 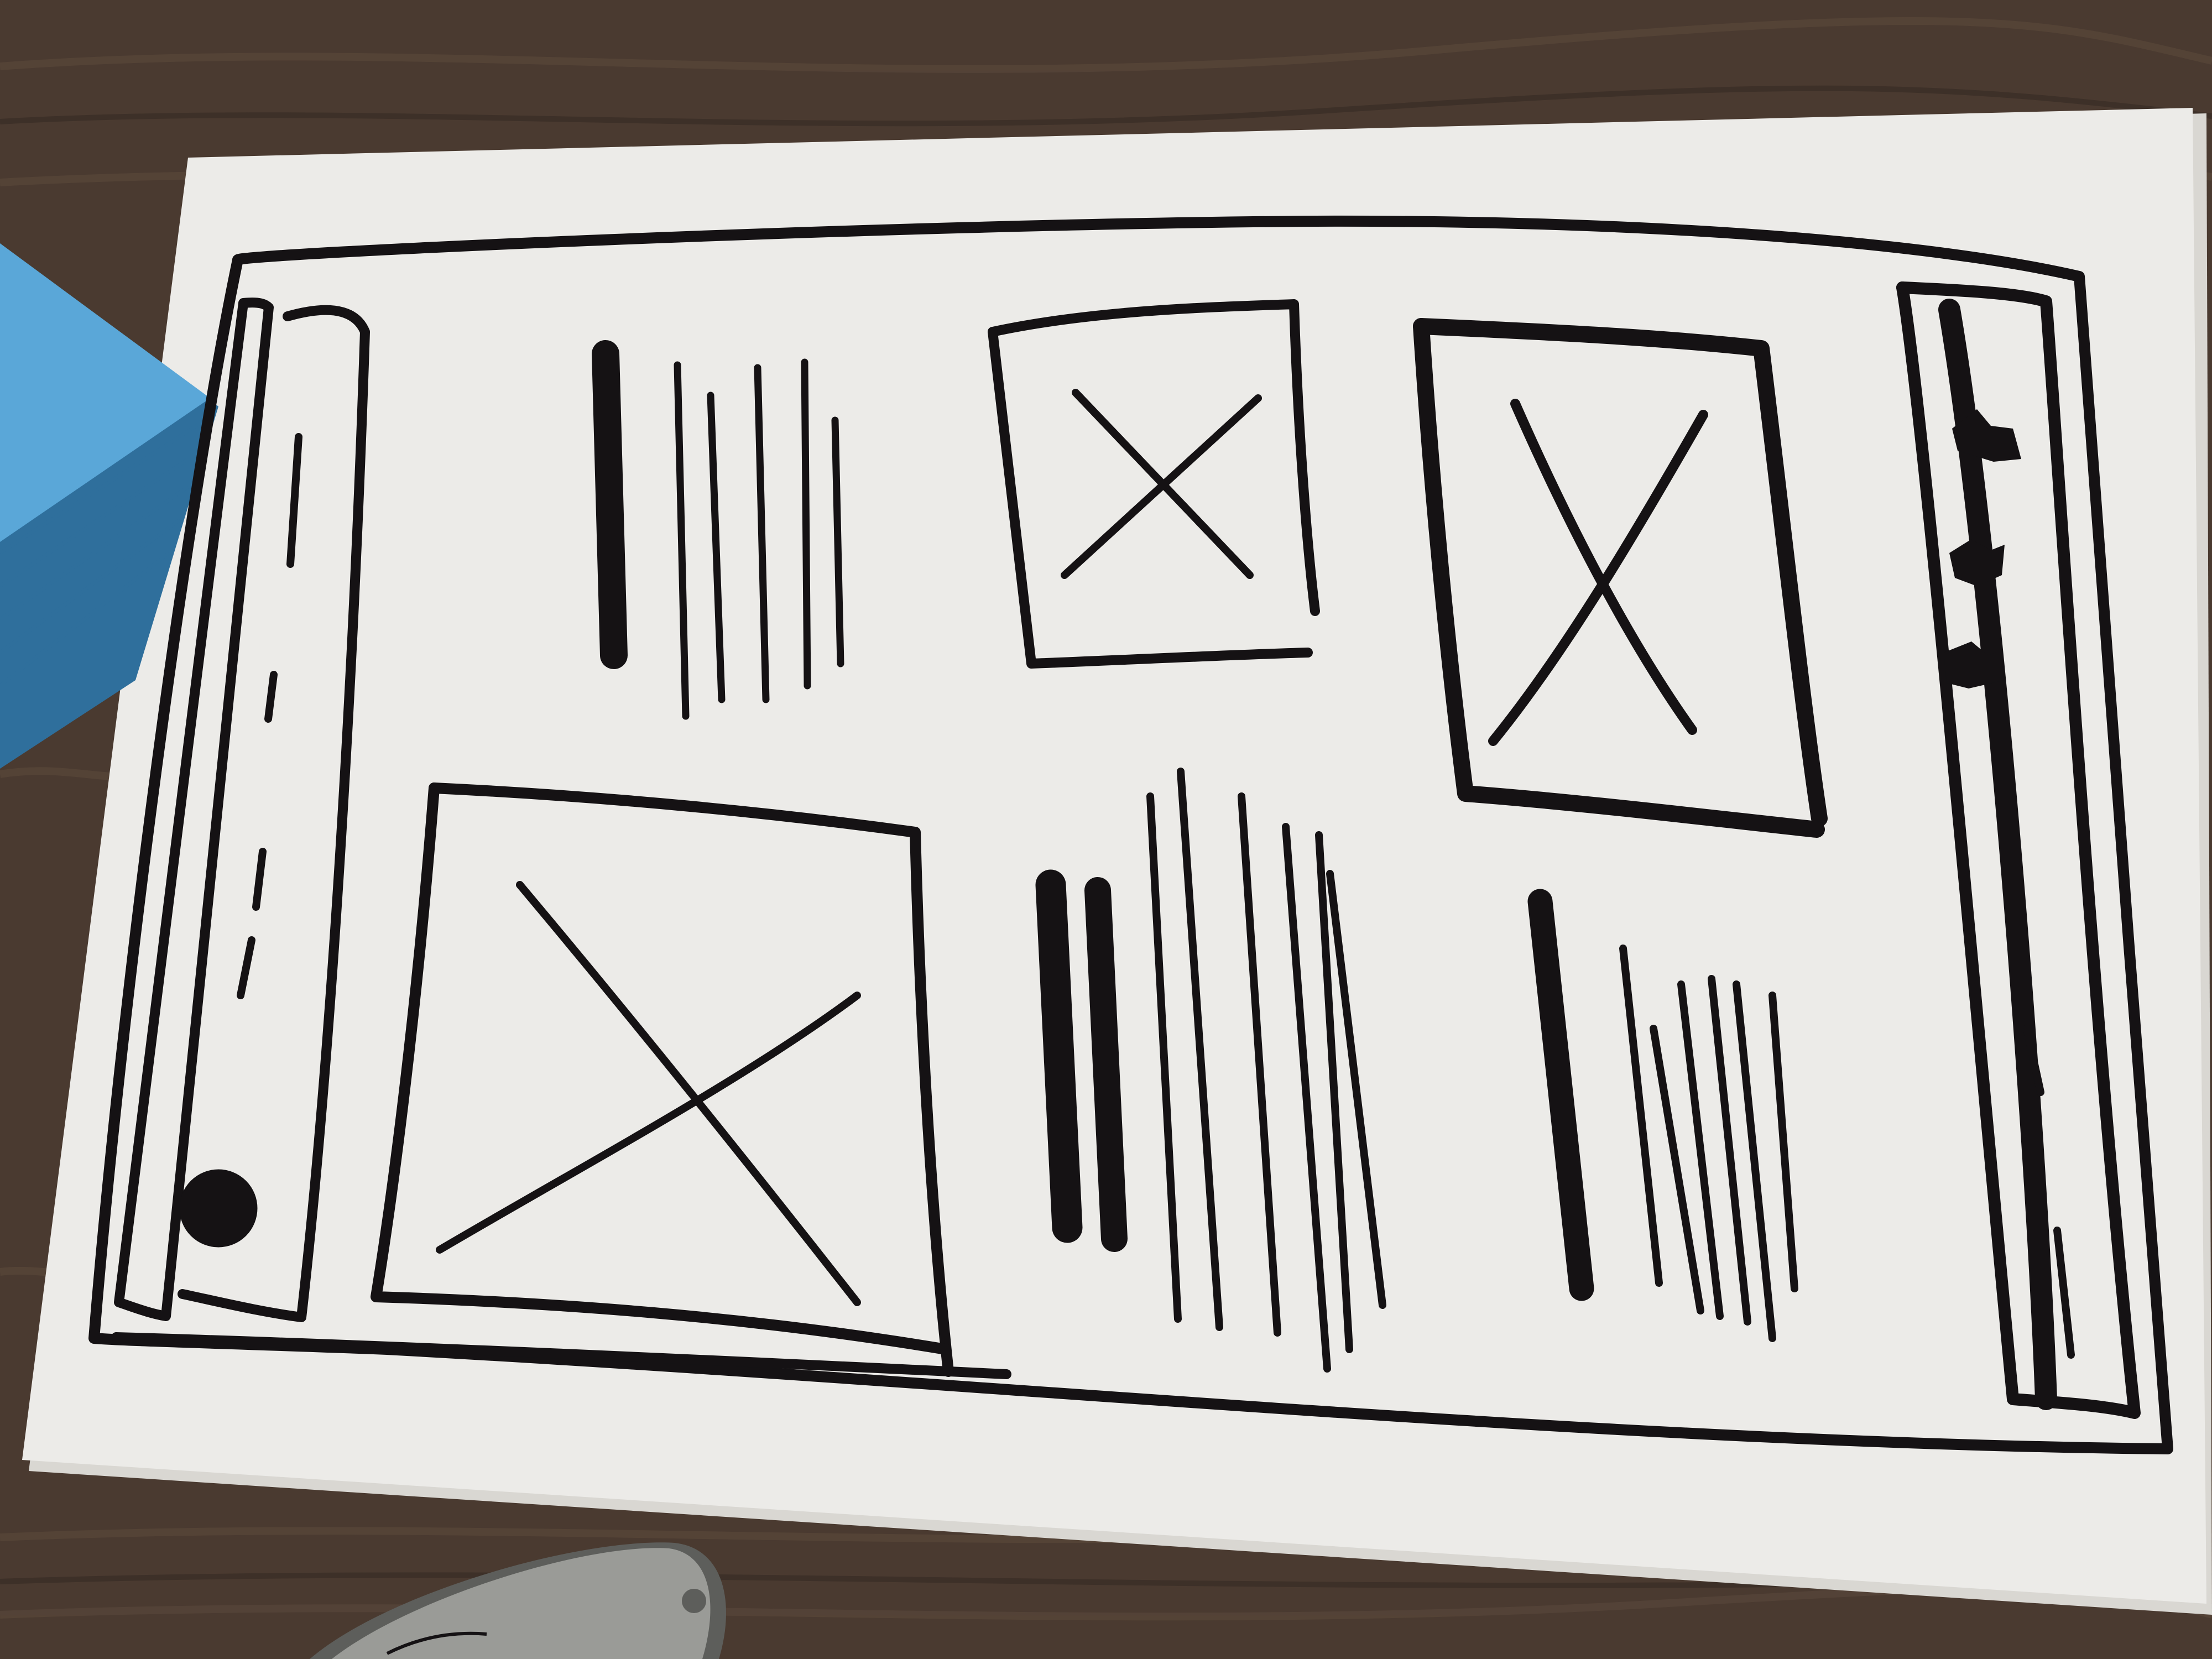 What do you see at coordinates (219, 1209) in the screenshot?
I see `avatar-icon` at bounding box center [219, 1209].